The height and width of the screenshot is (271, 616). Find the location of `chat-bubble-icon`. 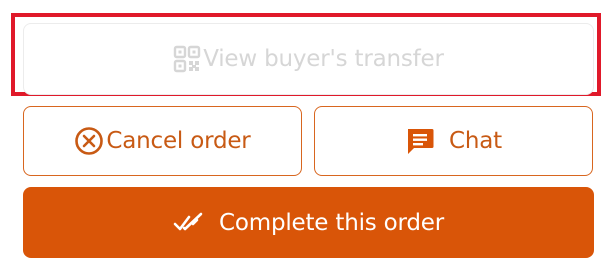

chat-bubble-icon is located at coordinates (420, 141).